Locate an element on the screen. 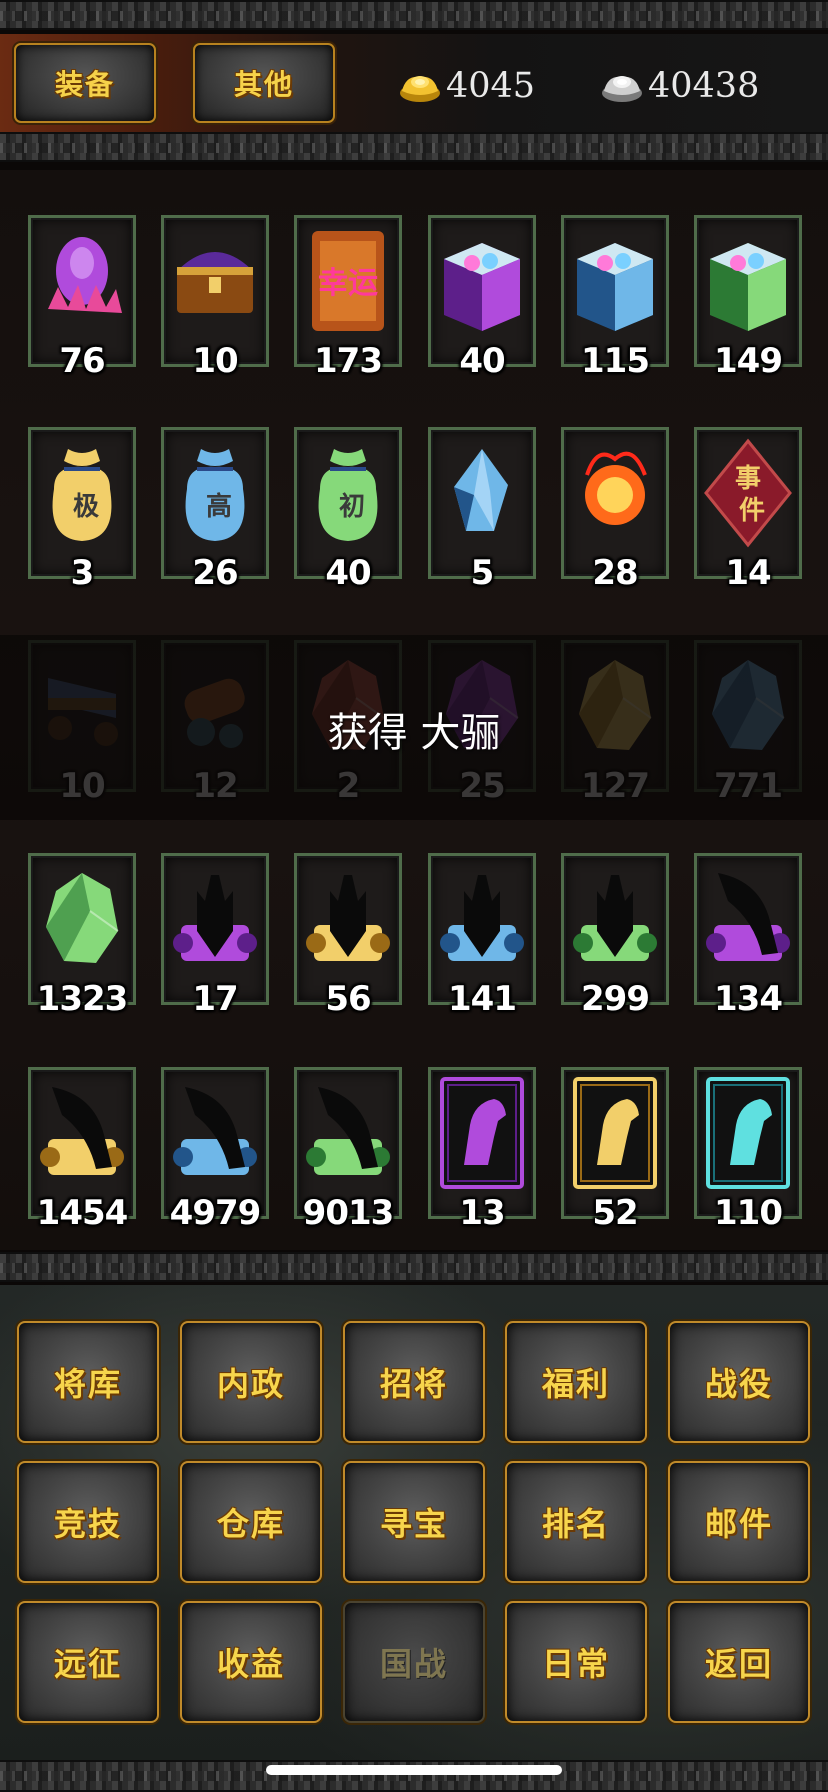 The image size is (828, 1792). inventory-item: 134 is located at coordinates (748, 936).